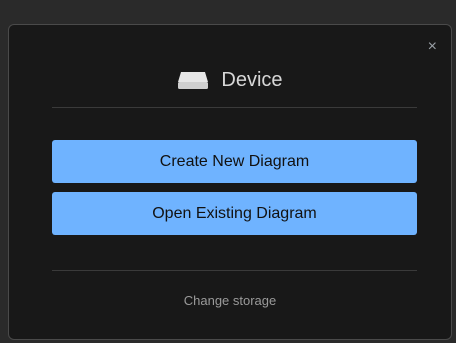 This screenshot has width=456, height=343. What do you see at coordinates (193, 80) in the screenshot?
I see `hard-drive-icon` at bounding box center [193, 80].